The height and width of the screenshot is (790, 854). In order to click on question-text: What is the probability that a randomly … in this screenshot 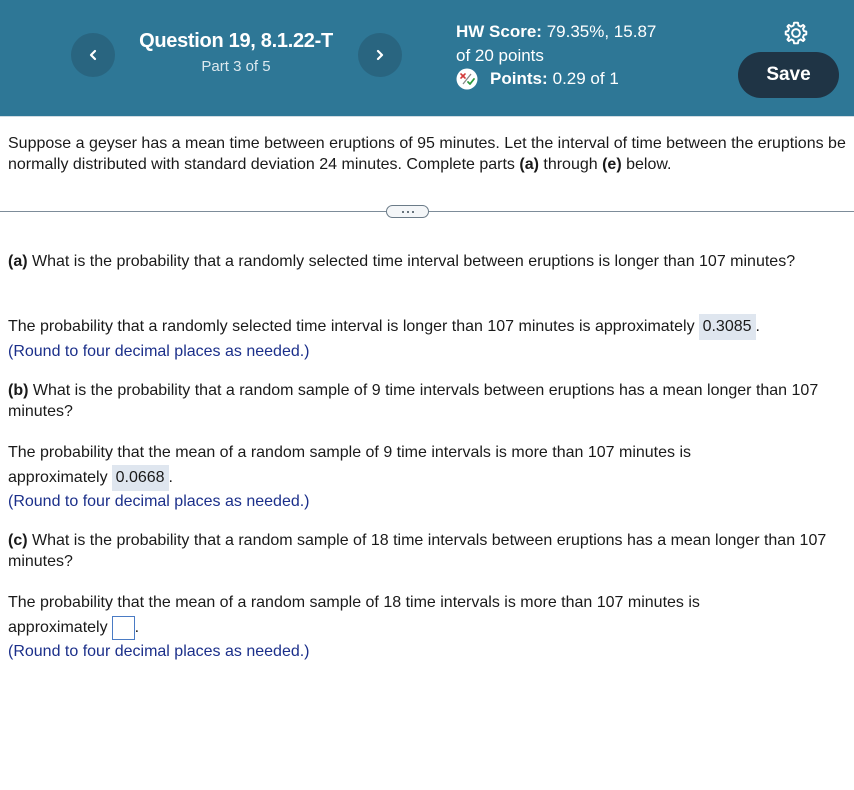, I will do `click(411, 261)`.